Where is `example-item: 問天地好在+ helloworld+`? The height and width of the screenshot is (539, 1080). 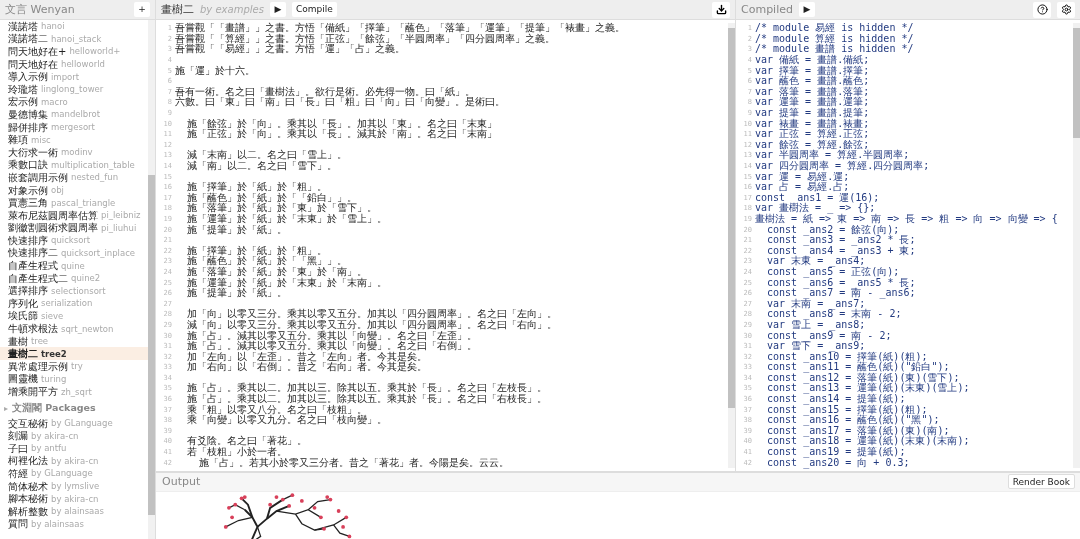 example-item: 問天地好在+ helloworld+ is located at coordinates (74, 51).